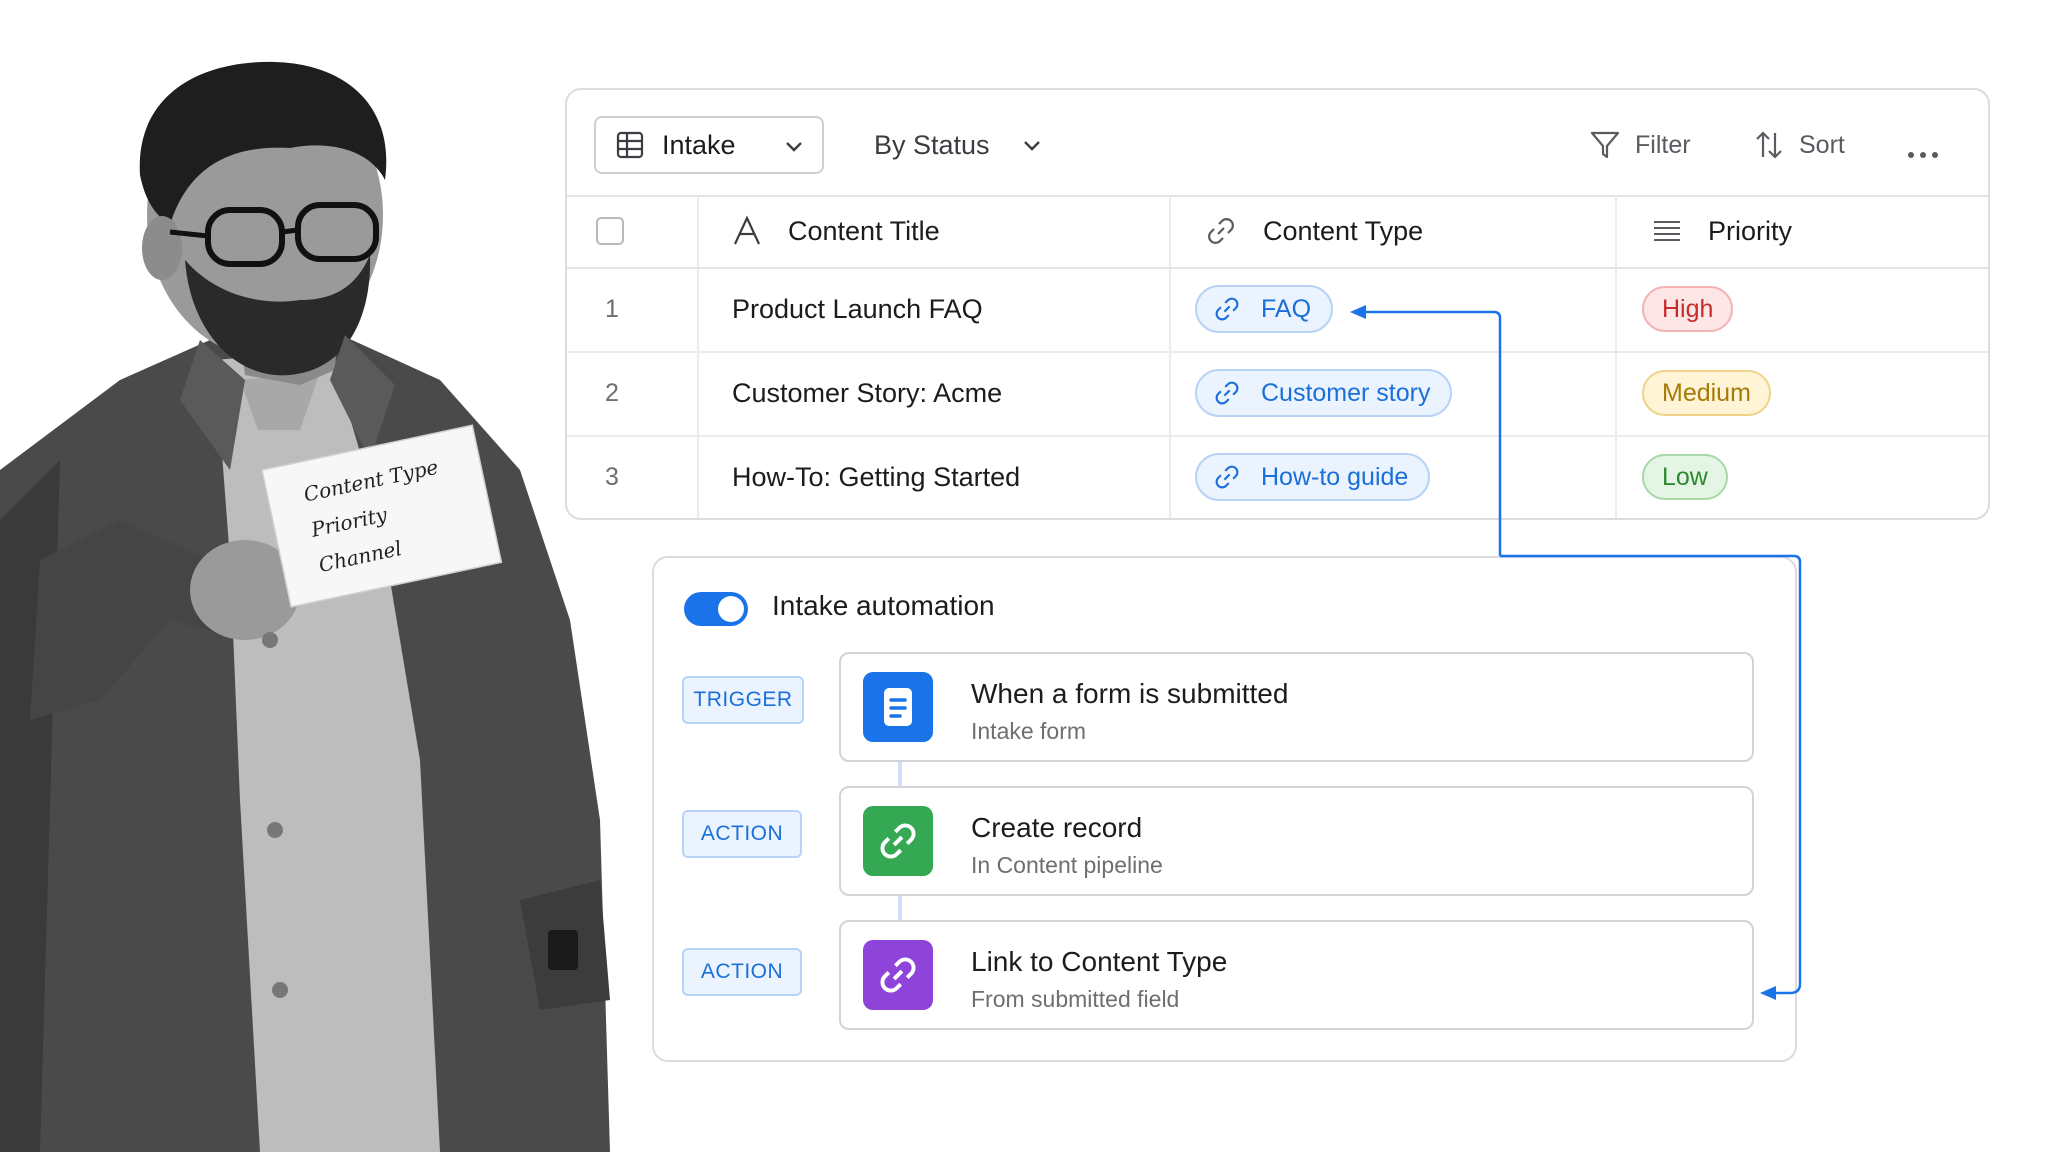 The width and height of the screenshot is (2048, 1152). What do you see at coordinates (747, 230) in the screenshot?
I see `text-field-icon` at bounding box center [747, 230].